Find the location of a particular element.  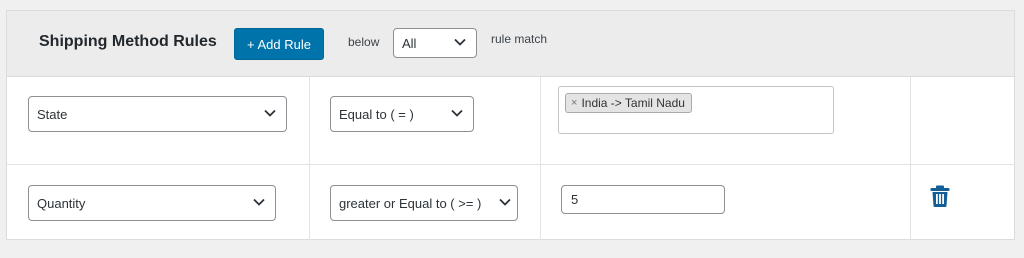

rule-field-select: State is located at coordinates (157, 114).